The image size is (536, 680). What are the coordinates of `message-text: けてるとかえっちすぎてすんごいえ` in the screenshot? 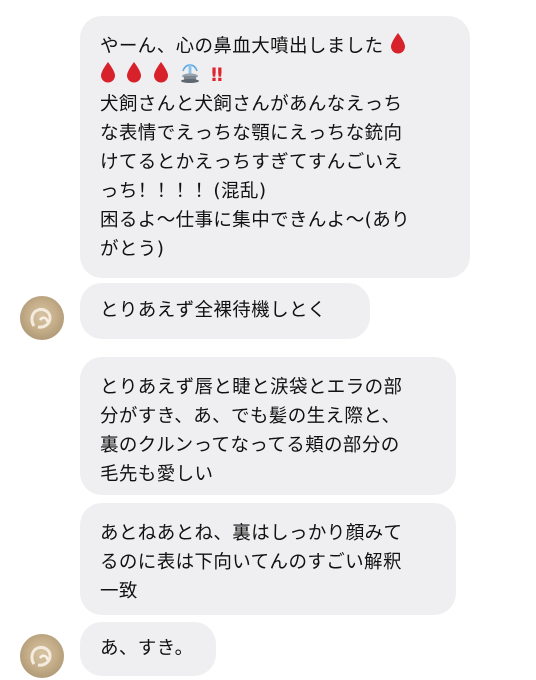 It's located at (251, 162).